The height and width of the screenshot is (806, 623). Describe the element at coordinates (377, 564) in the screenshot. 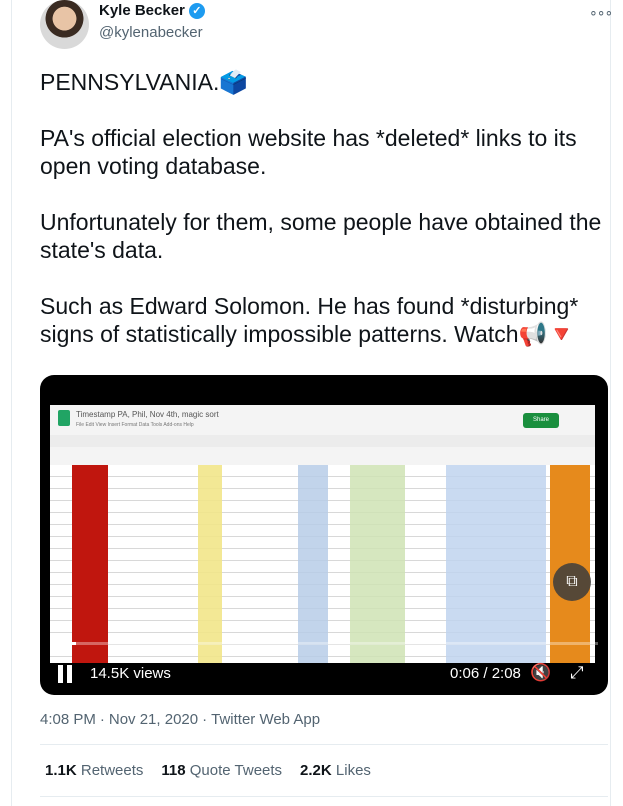

I see `sheet-column-green` at that location.